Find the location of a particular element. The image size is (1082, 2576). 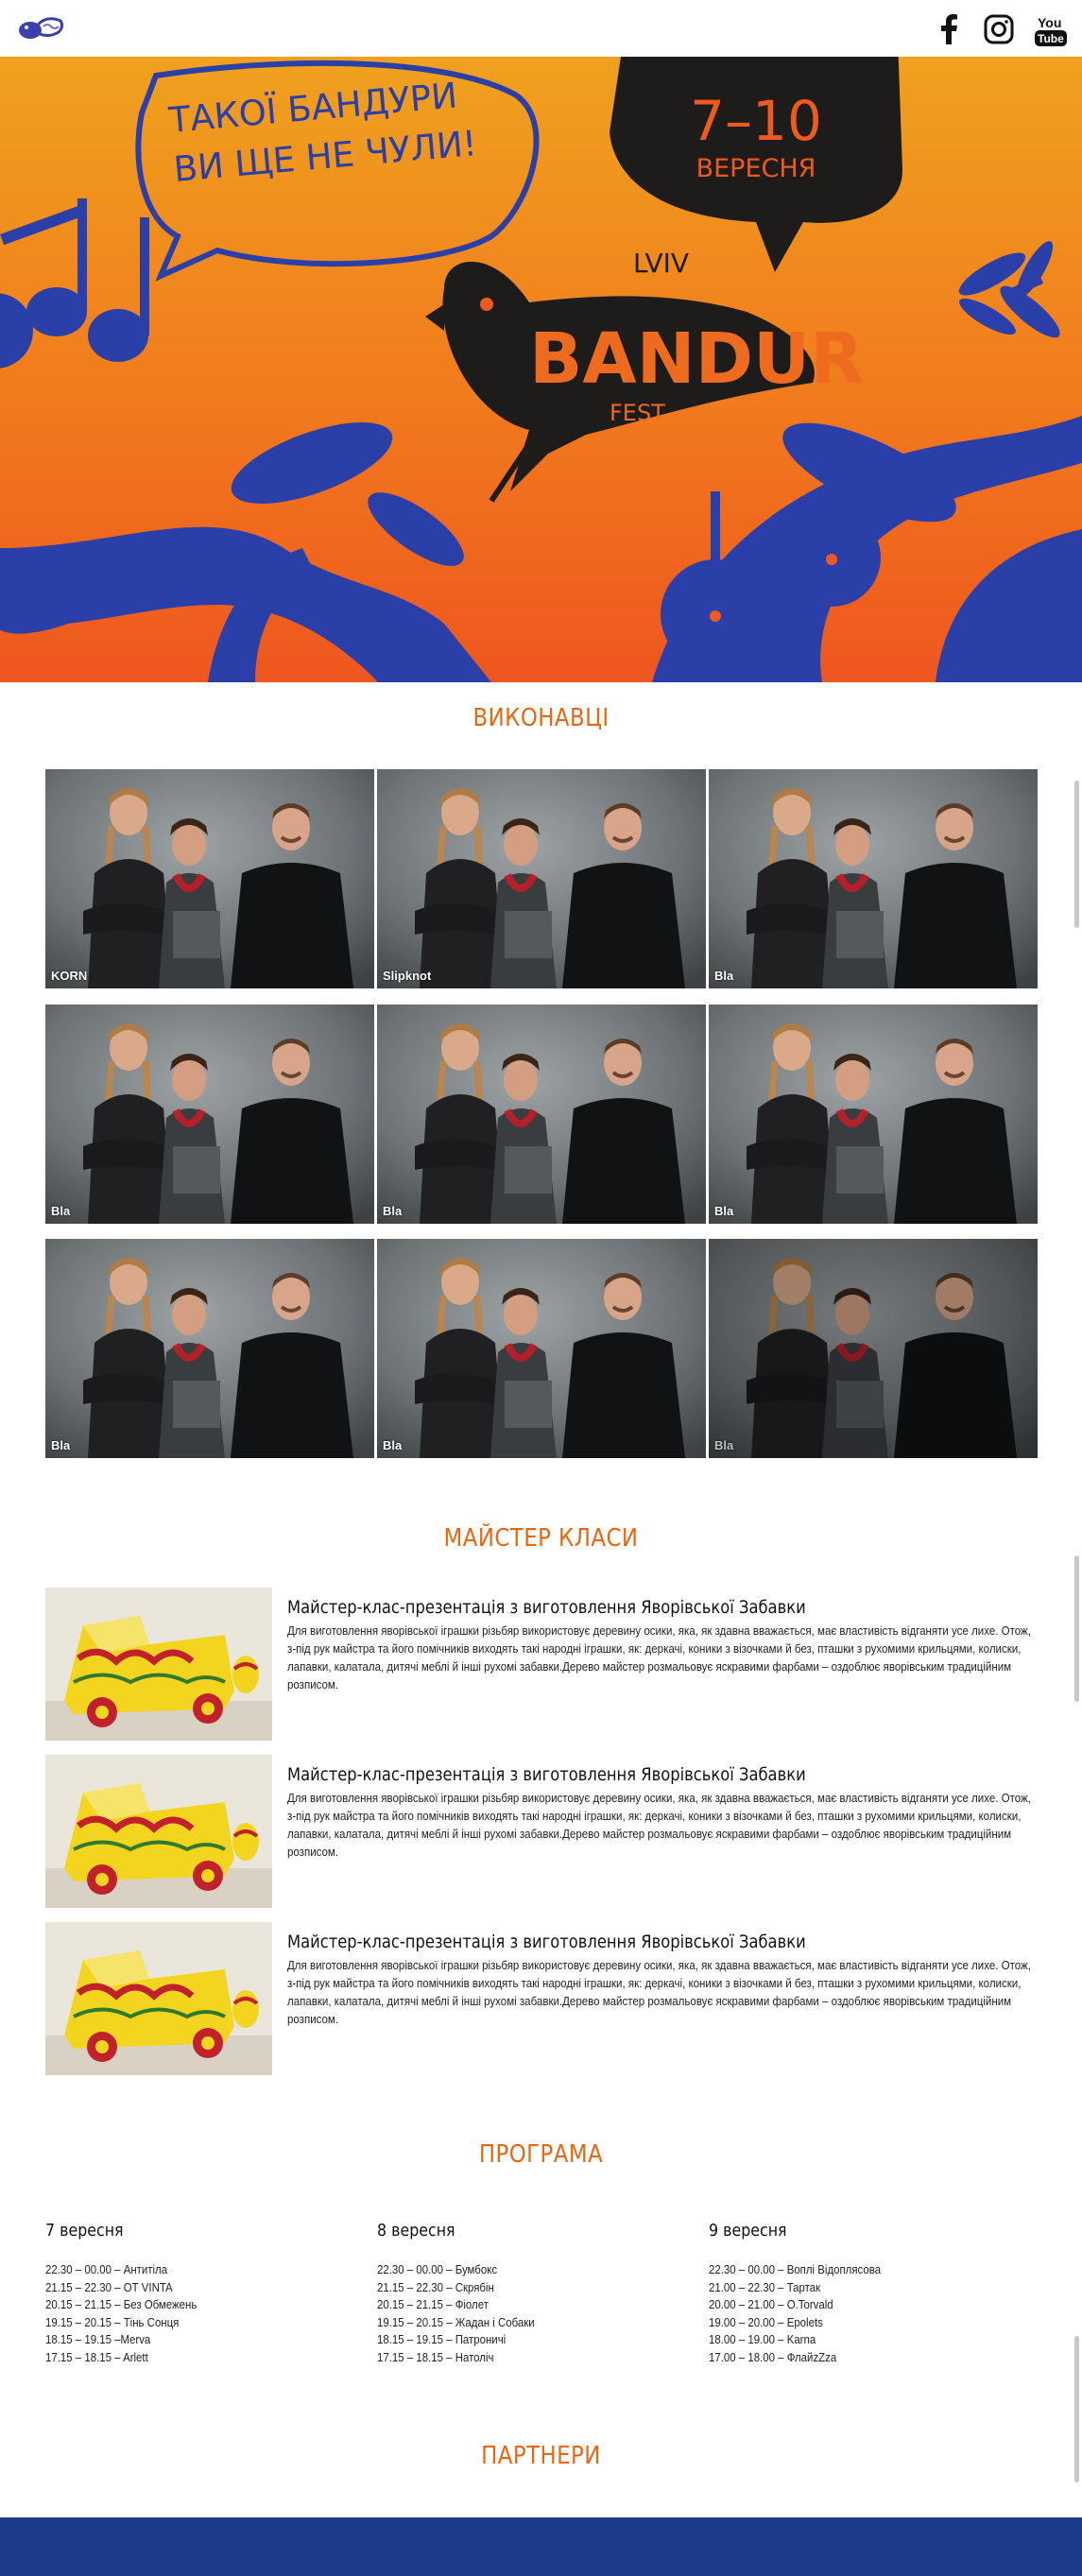

program-entry: 19.15 – 20.15 – Тінь Сонця is located at coordinates (112, 2321).